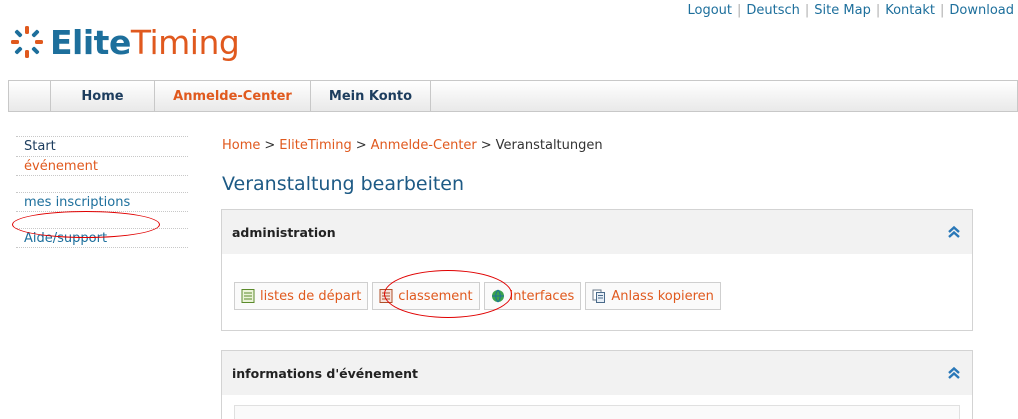 The height and width of the screenshot is (419, 1018). I want to click on breadcrumb-current: Veranstaltungen, so click(549, 145).